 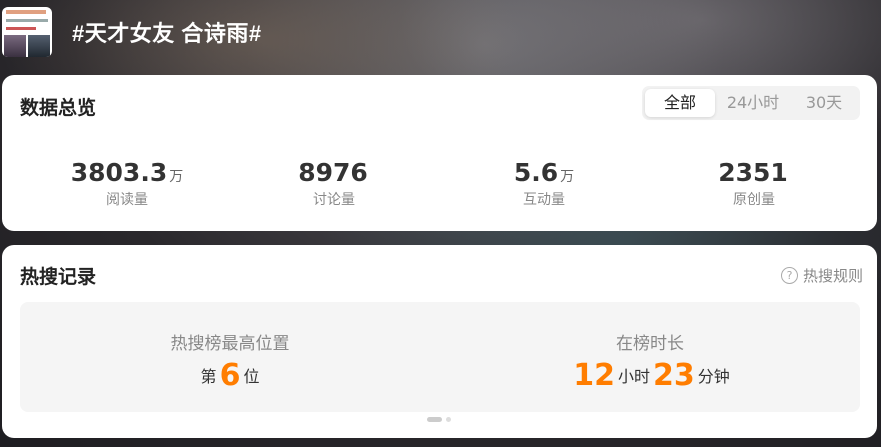 I want to click on indicator-dot-active, so click(x=434, y=419).